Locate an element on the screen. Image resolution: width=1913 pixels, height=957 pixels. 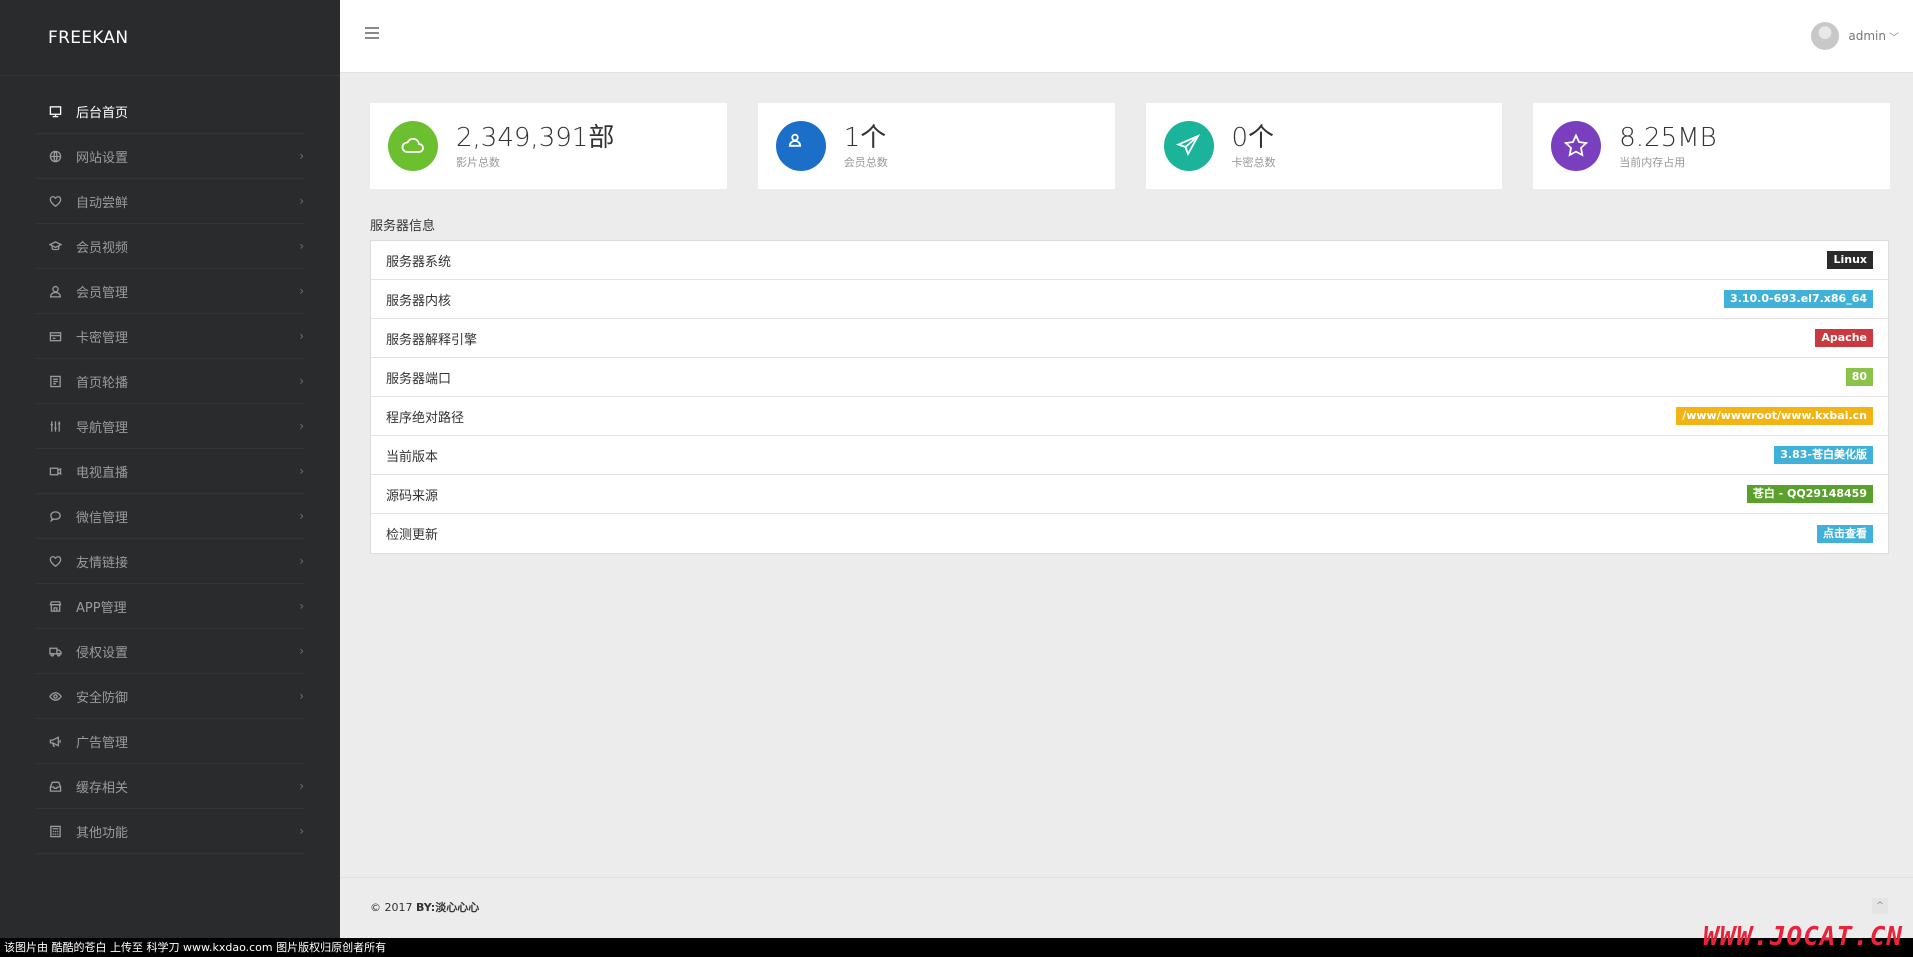
sidebar-item-3: 会员视频 › is located at coordinates (170, 246).